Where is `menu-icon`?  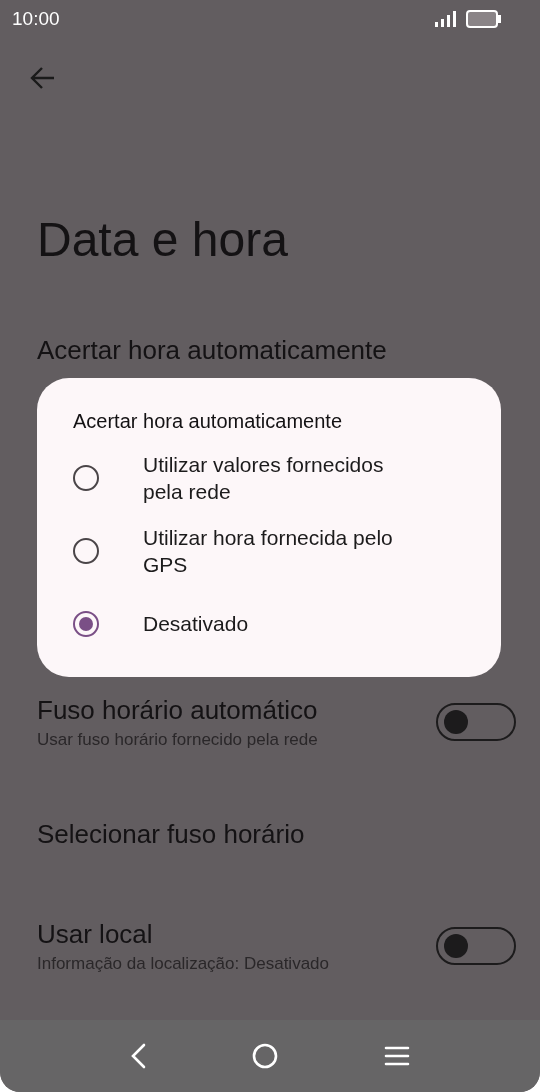
menu-icon is located at coordinates (397, 1056).